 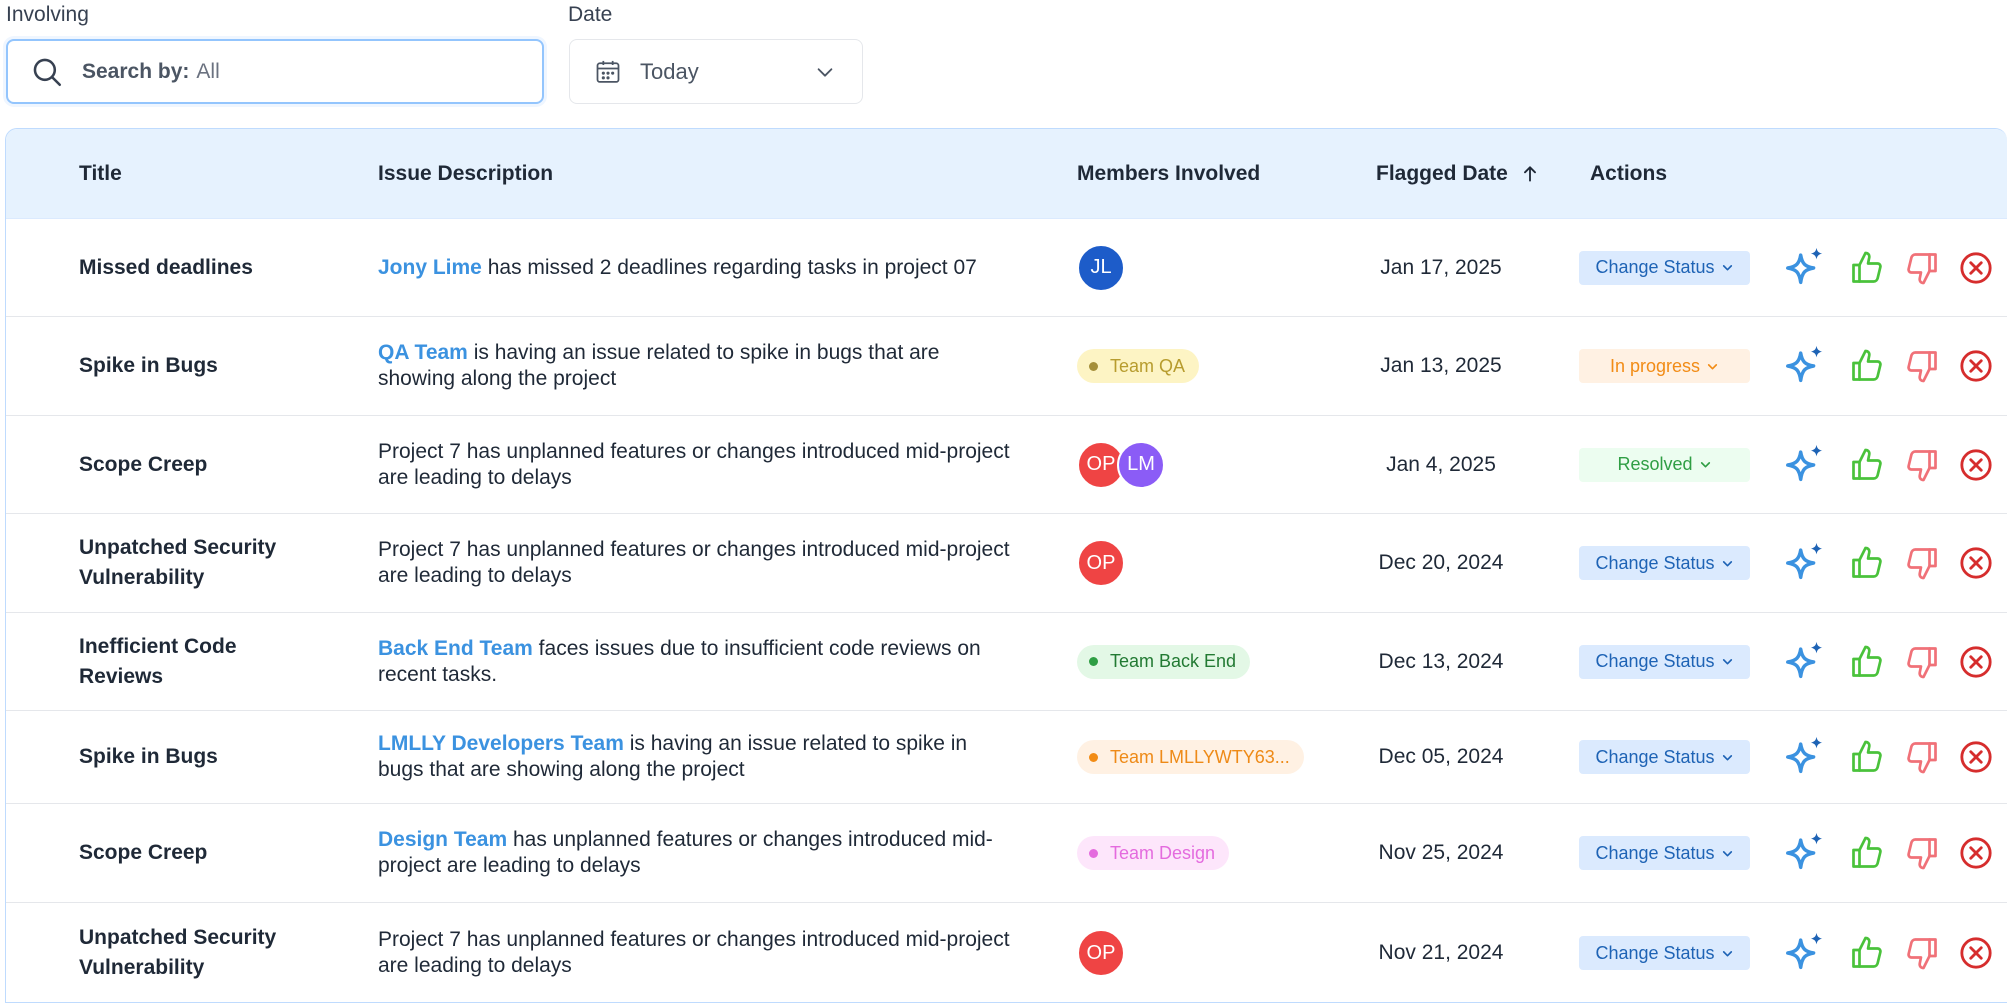 What do you see at coordinates (158, 661) in the screenshot?
I see `issue-title: Inefficient Code Reviews` at bounding box center [158, 661].